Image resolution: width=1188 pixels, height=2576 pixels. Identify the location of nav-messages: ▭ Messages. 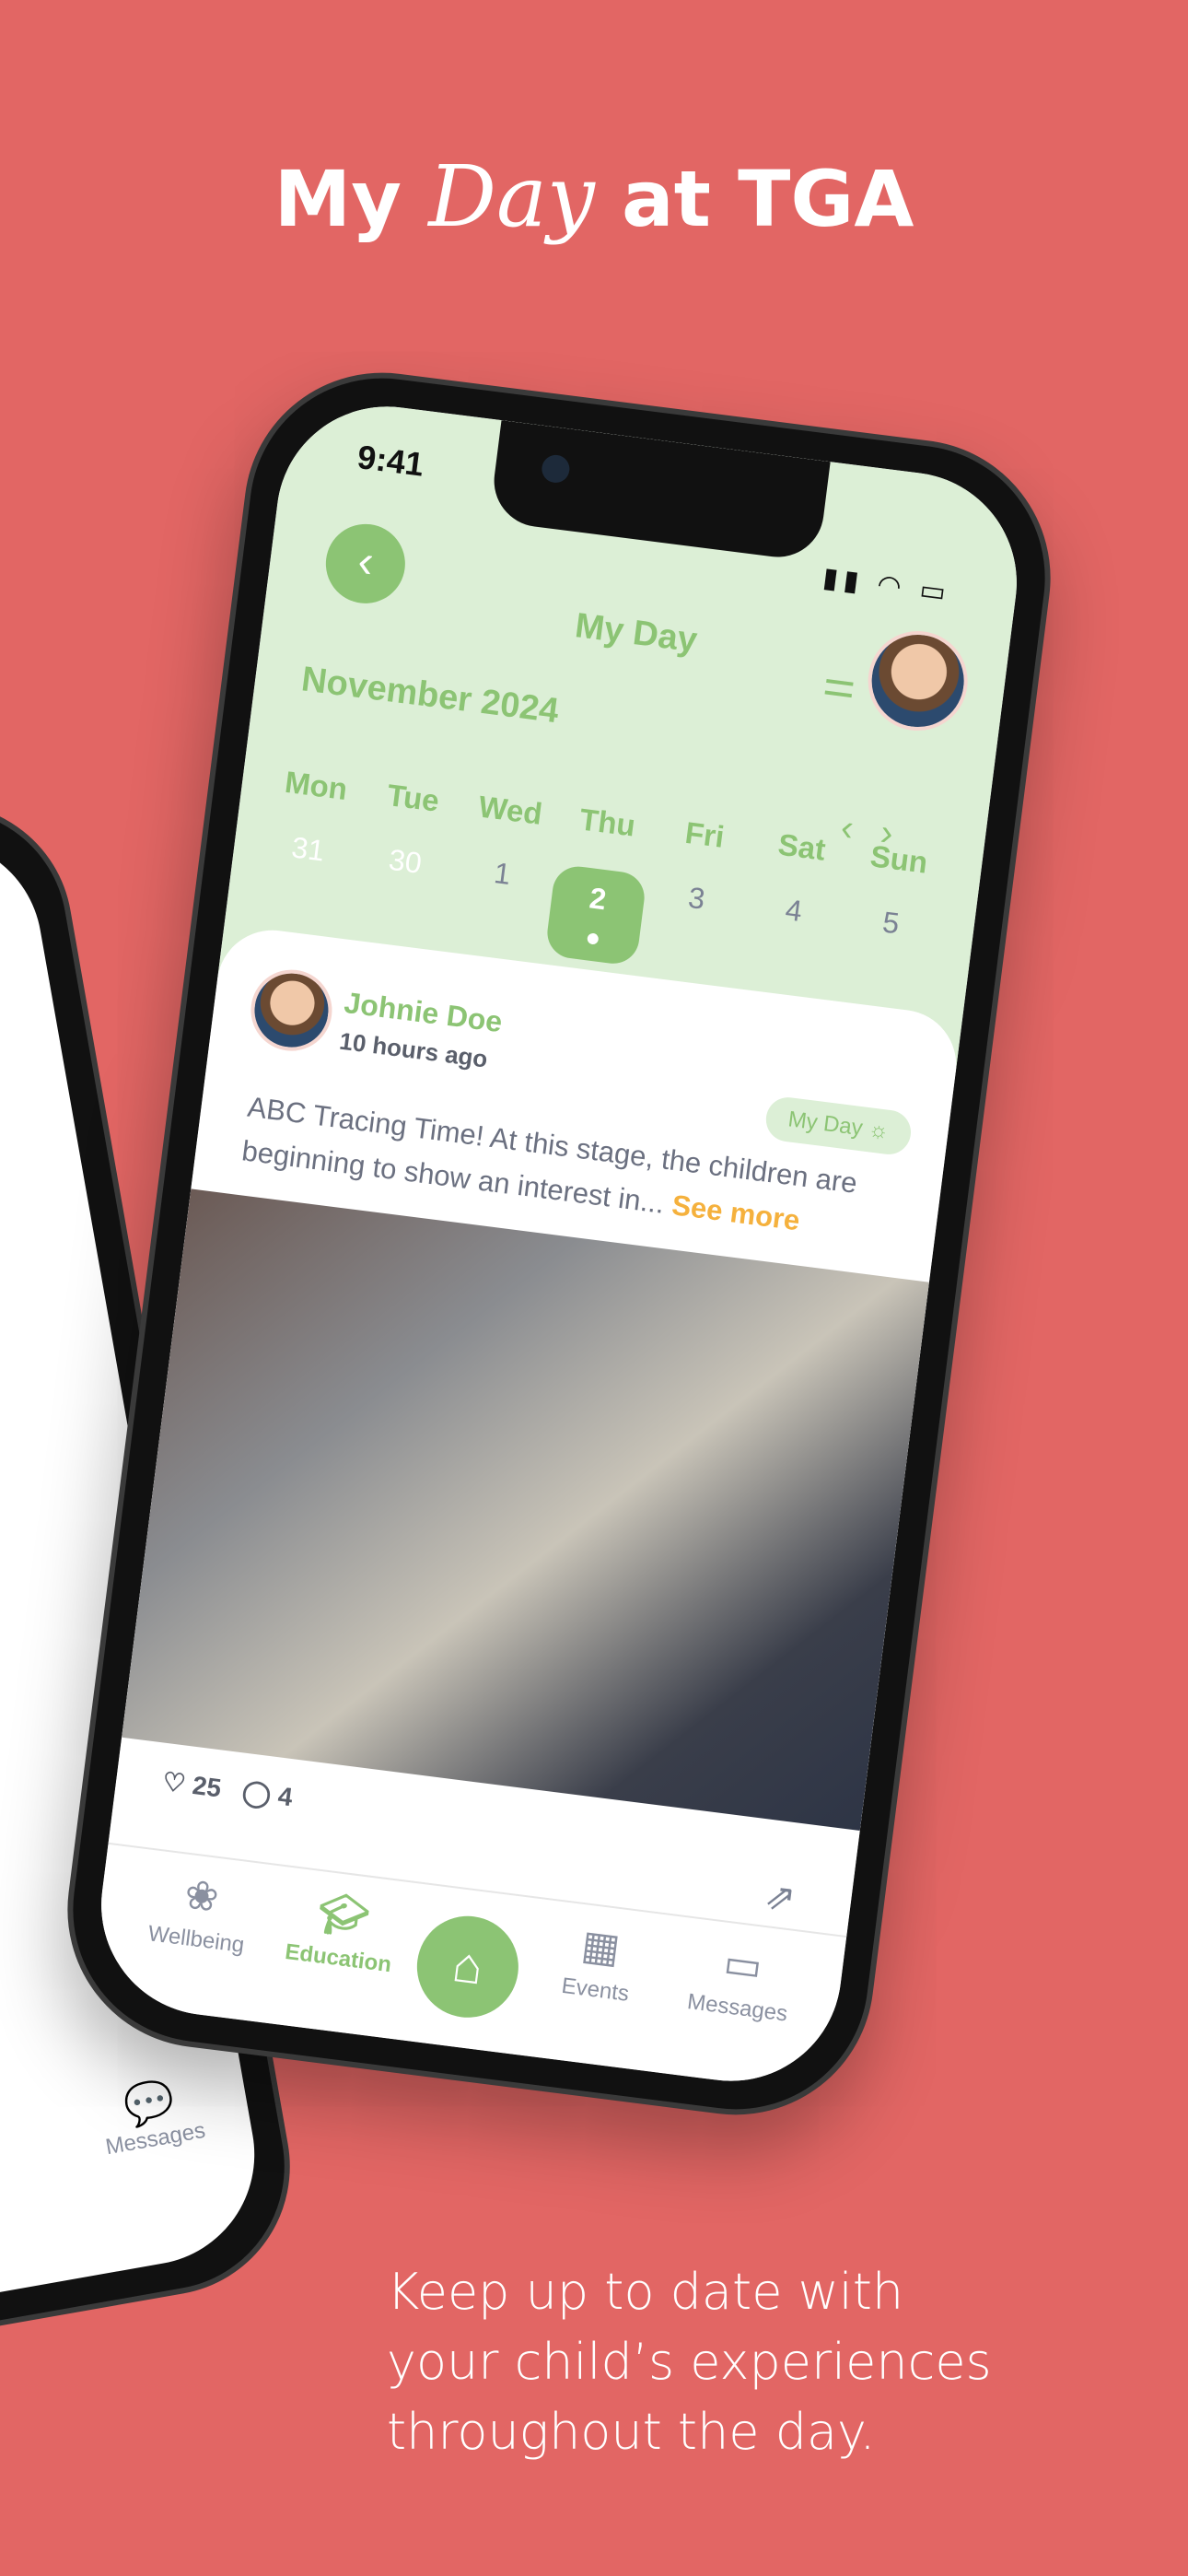
(740, 1982).